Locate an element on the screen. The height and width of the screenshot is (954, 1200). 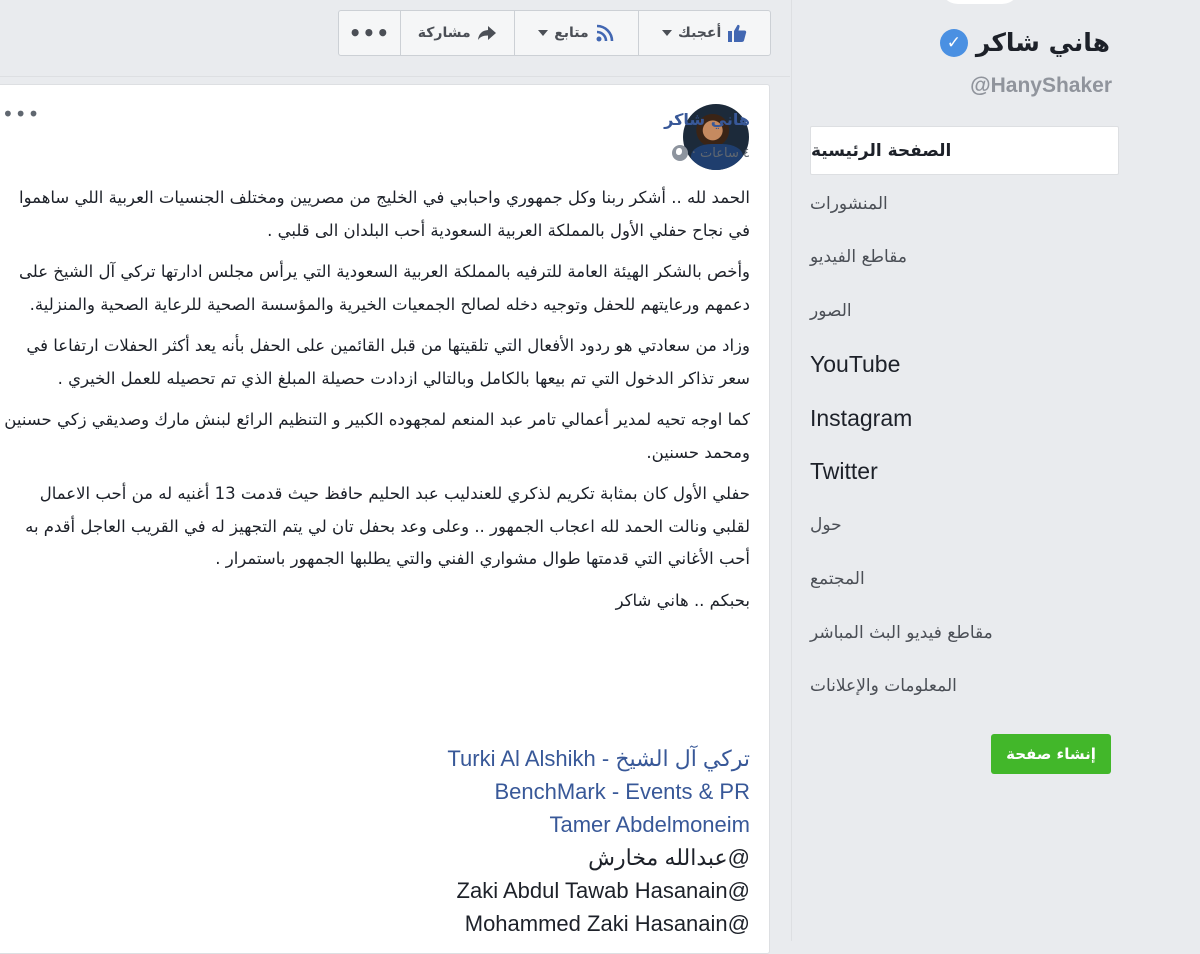
globe-icon is located at coordinates (679, 153).